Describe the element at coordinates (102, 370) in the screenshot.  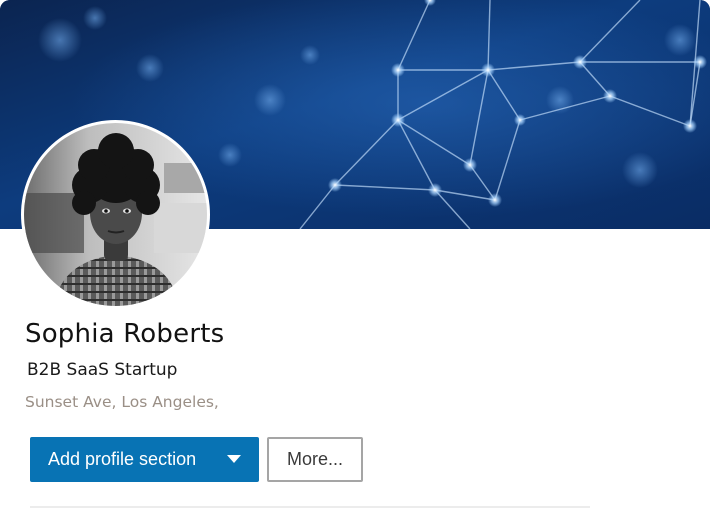
I see `profile-headline: B2B SaaS Startup` at that location.